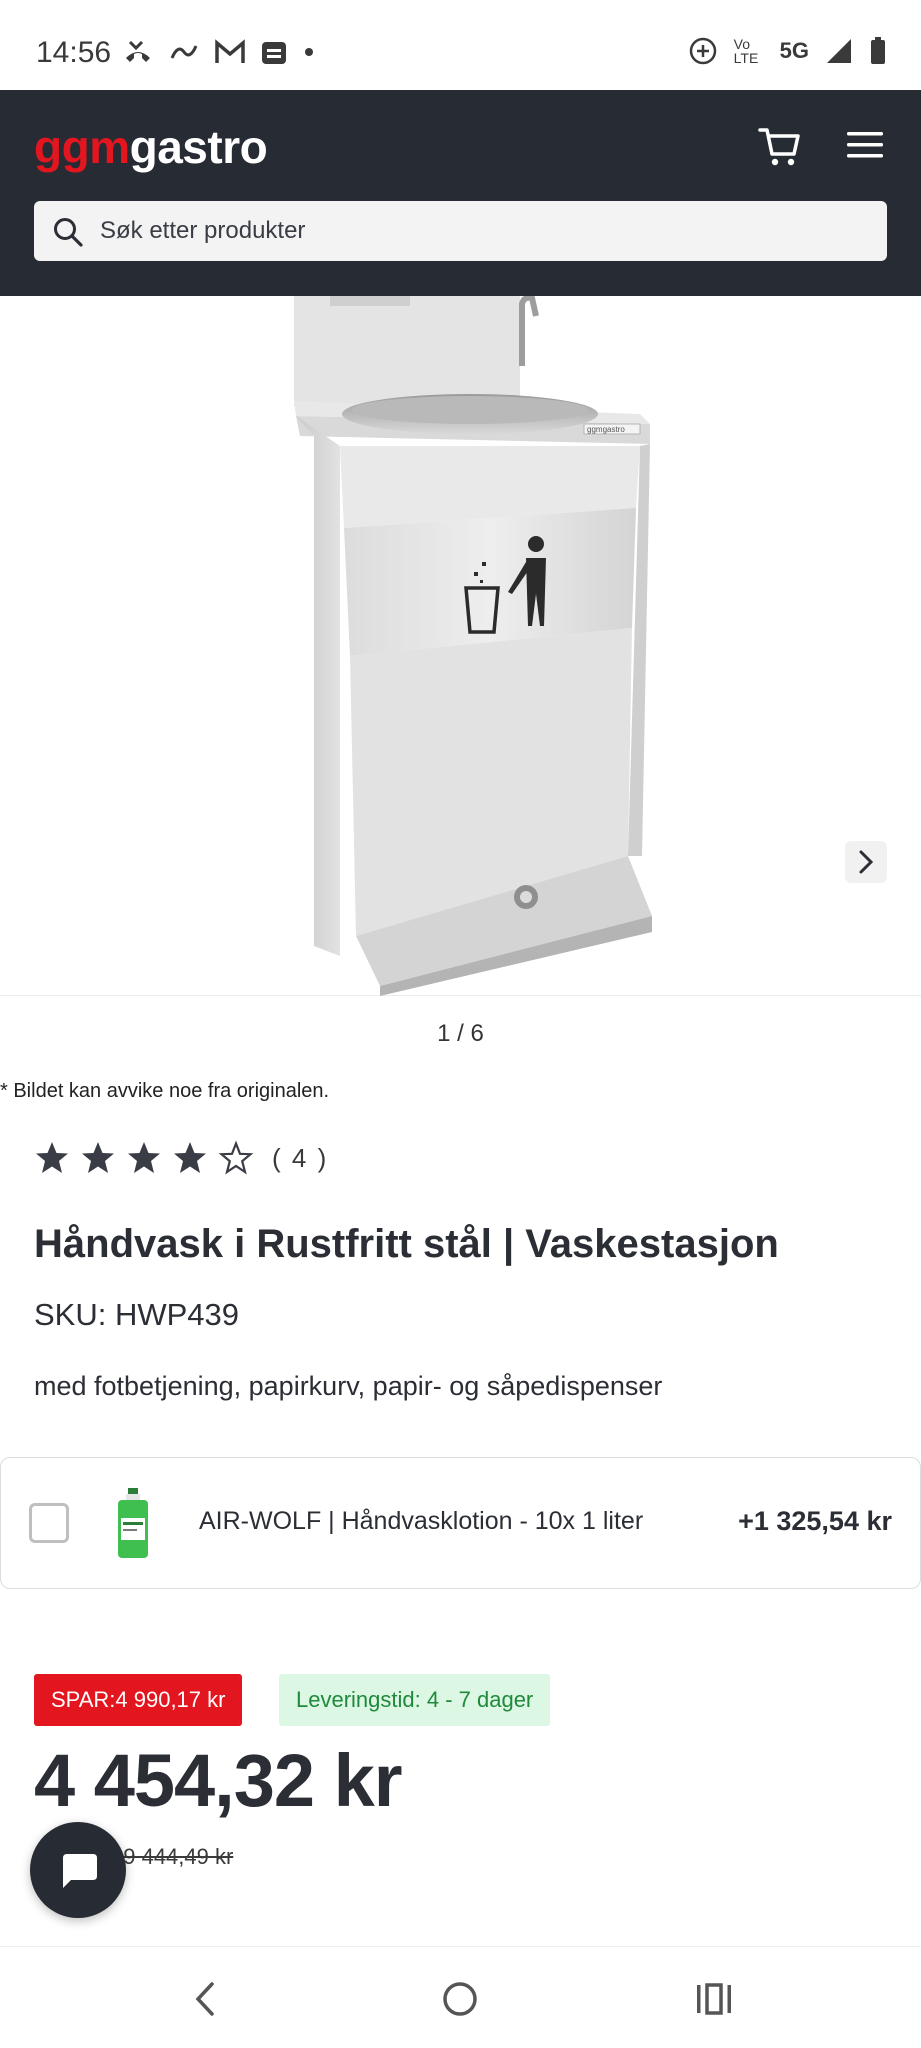  I want to click on dot-icon, so click(309, 52).